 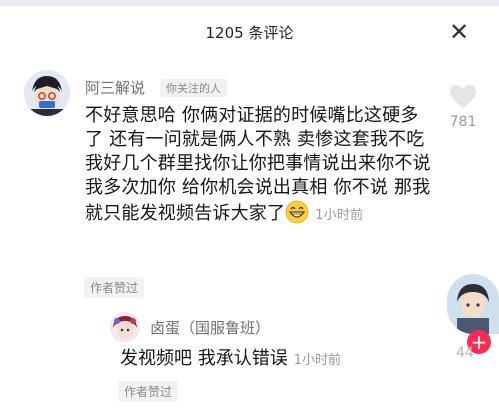 I want to click on like-button: 781, so click(x=463, y=107).